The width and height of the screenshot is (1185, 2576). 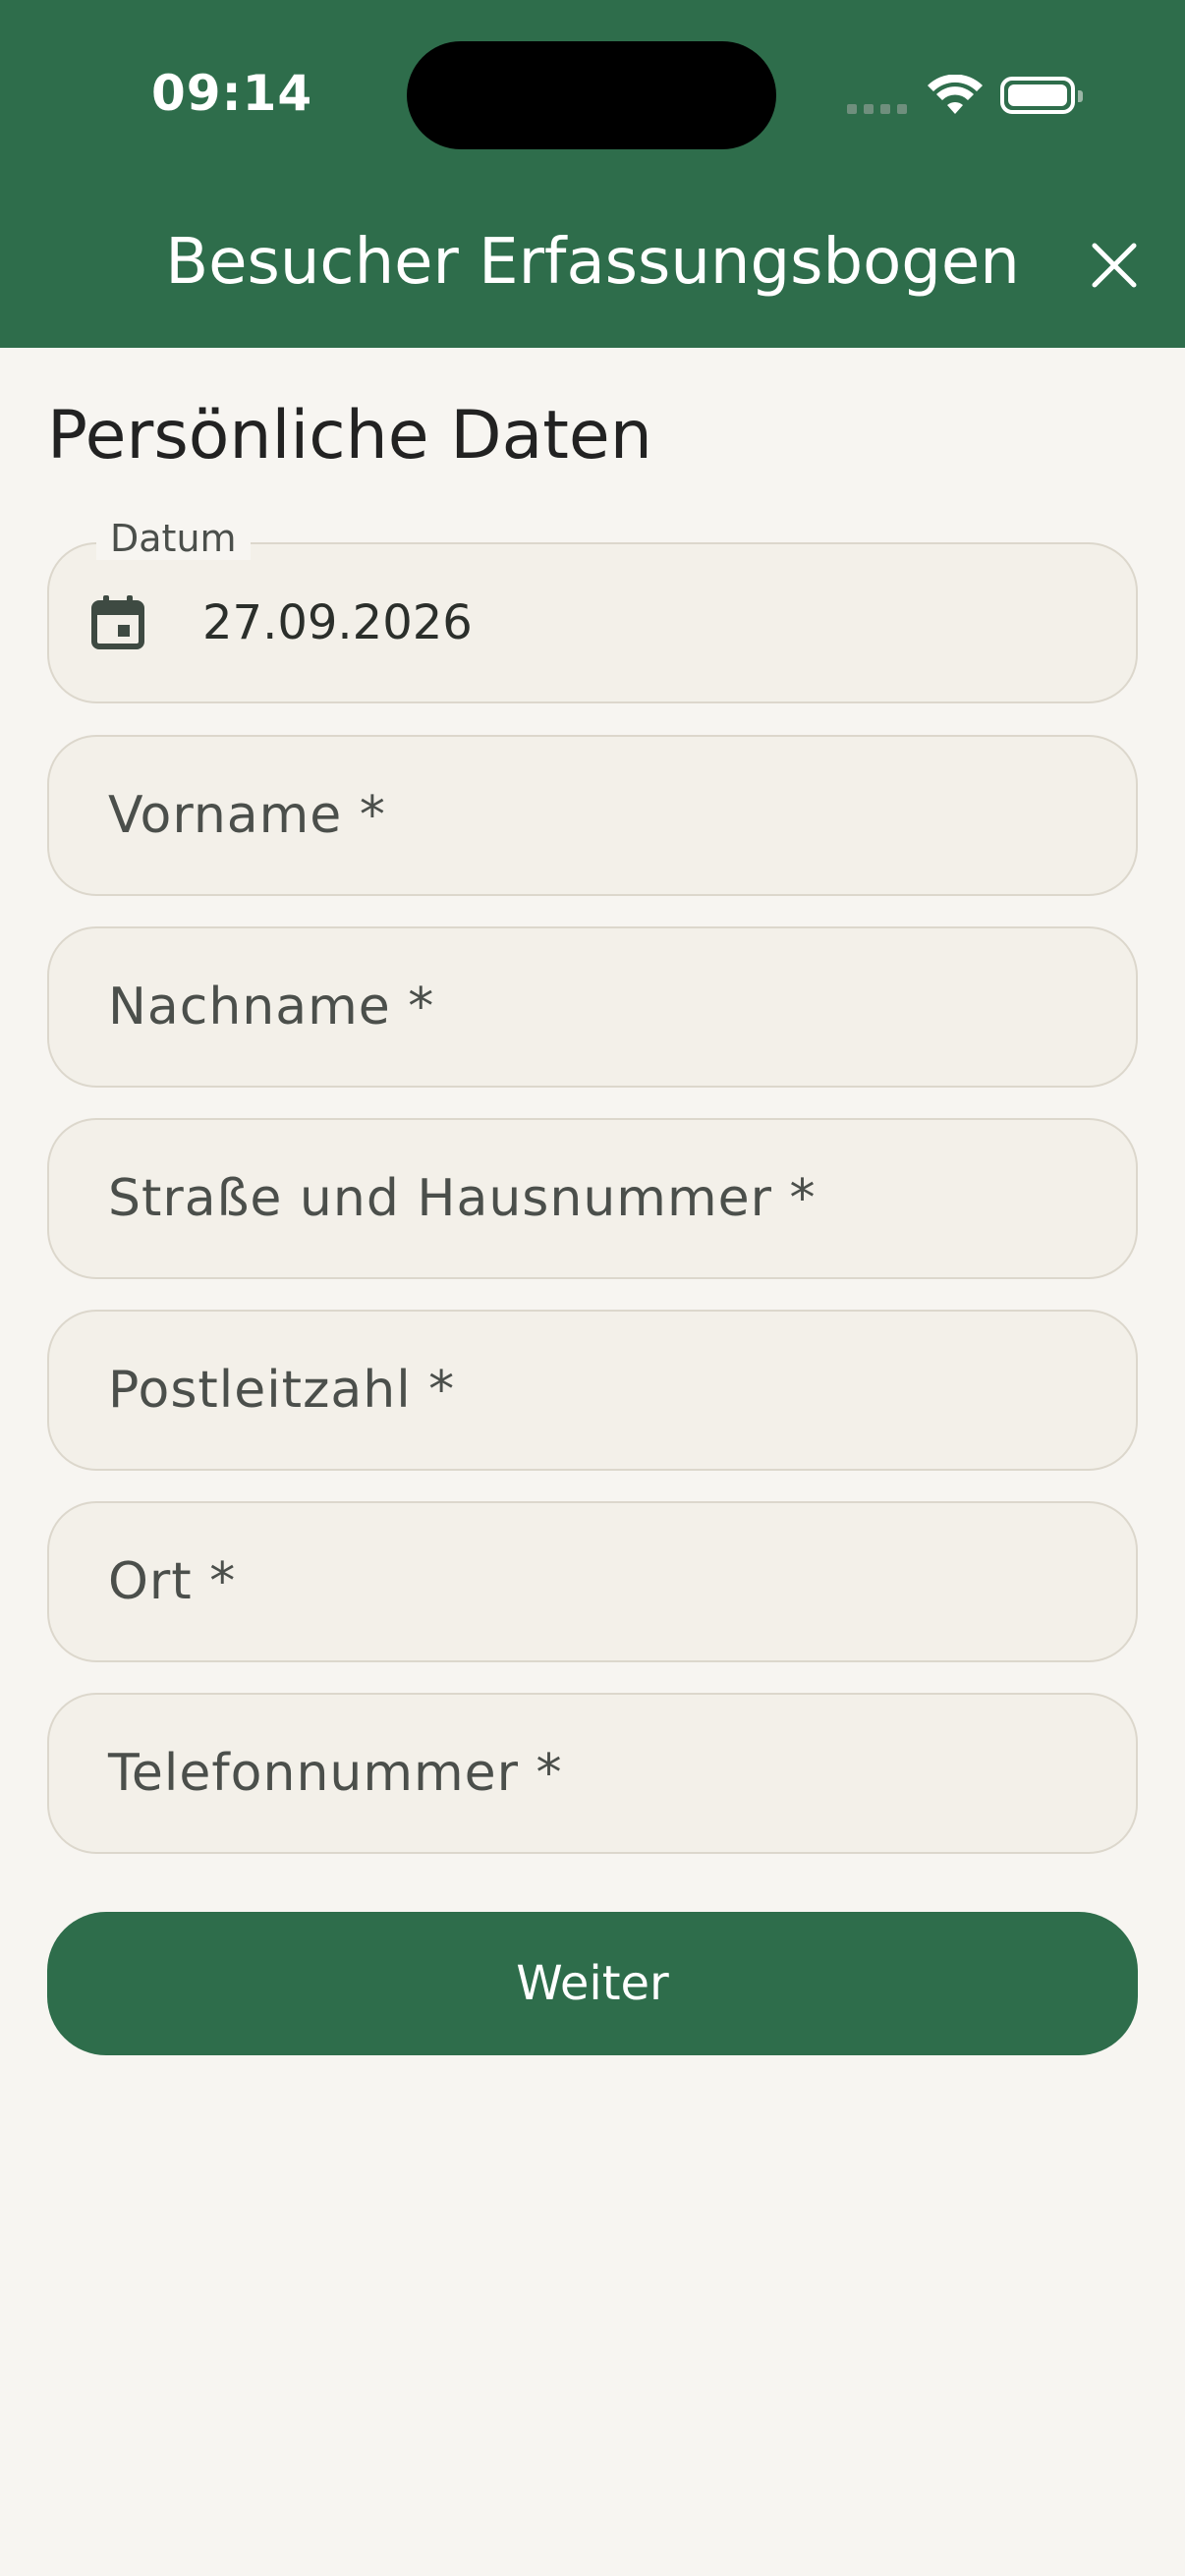 What do you see at coordinates (592, 262) in the screenshot?
I see `page-title: Besucher Erfassungsbogen` at bounding box center [592, 262].